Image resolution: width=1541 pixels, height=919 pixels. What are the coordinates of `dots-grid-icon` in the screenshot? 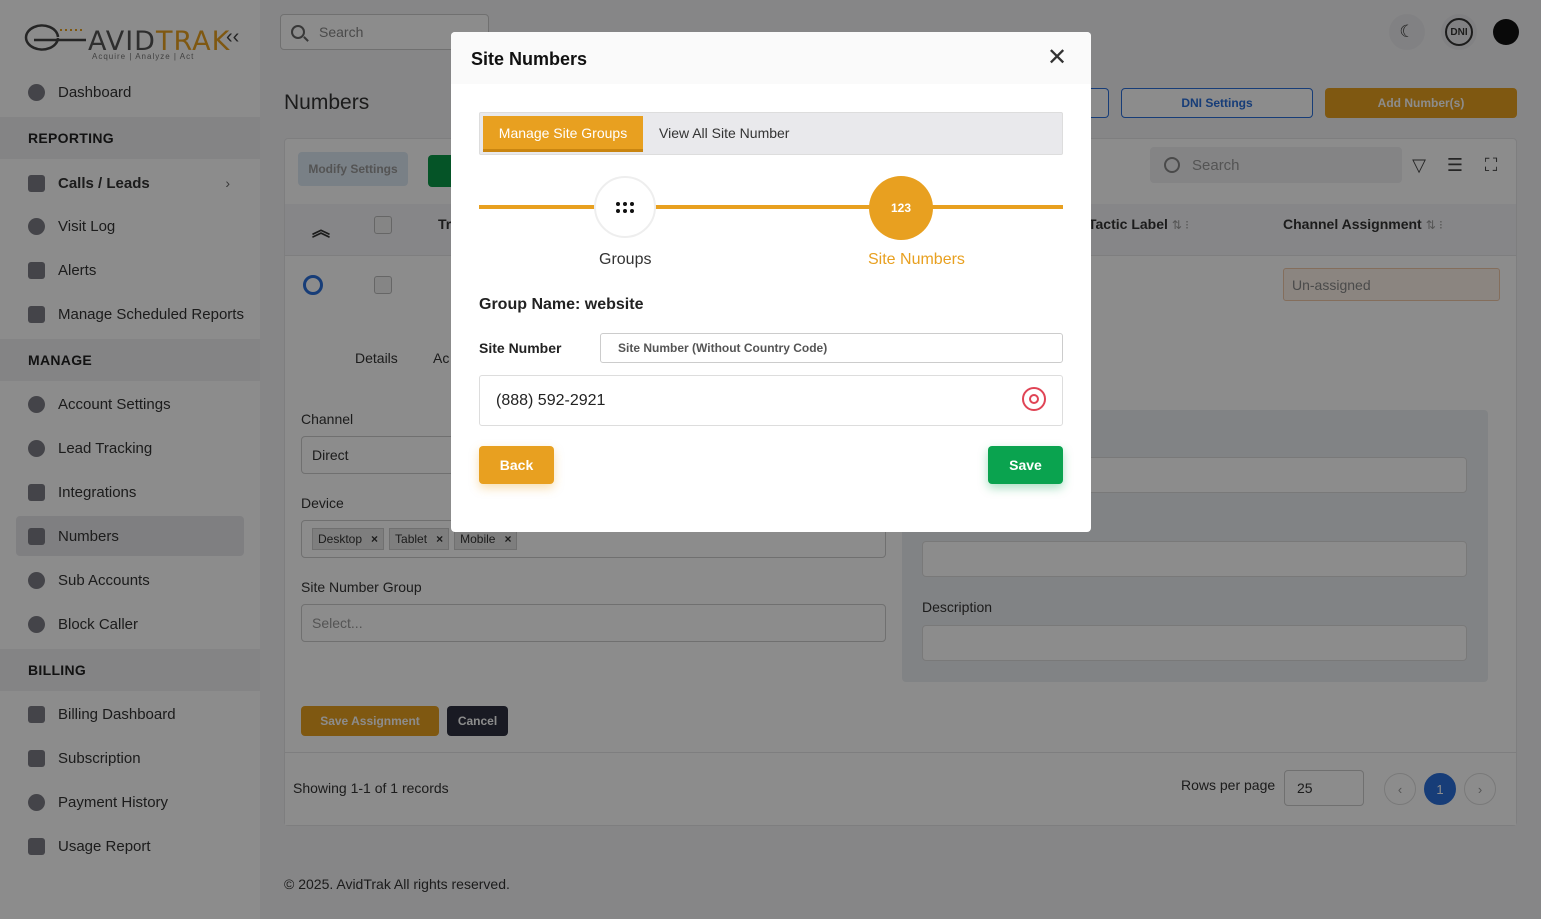 It's located at (625, 207).